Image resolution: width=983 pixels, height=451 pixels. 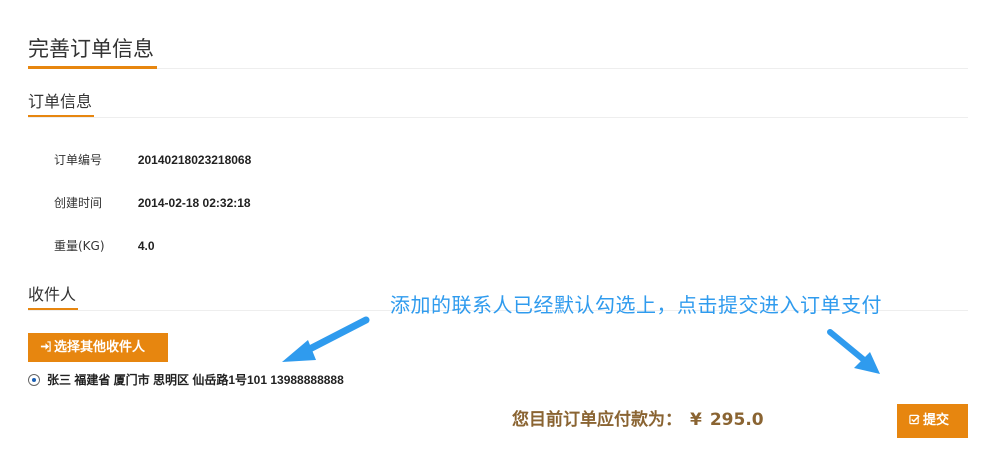 I want to click on arrow-to-contact-icon, so click(x=326, y=339).